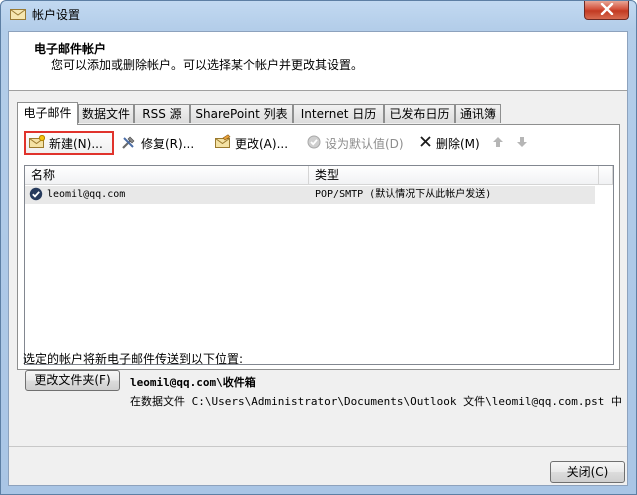 This screenshot has width=637, height=495. What do you see at coordinates (425, 143) in the screenshot?
I see `remove-x-icon` at bounding box center [425, 143].